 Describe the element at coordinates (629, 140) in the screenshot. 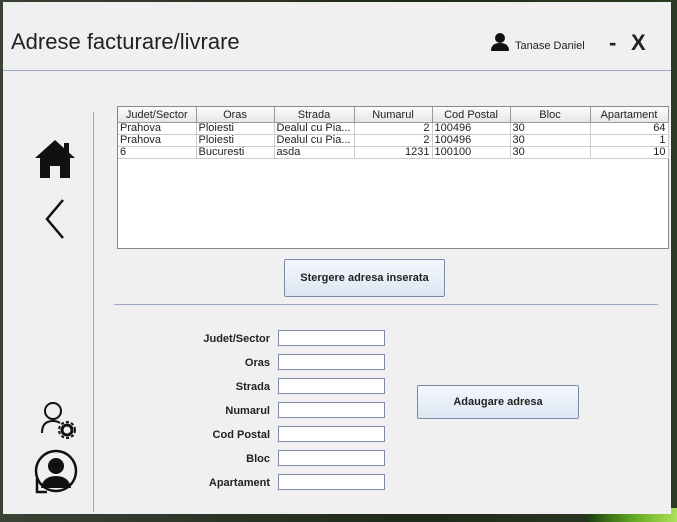

I see `table-cell: 1` at that location.